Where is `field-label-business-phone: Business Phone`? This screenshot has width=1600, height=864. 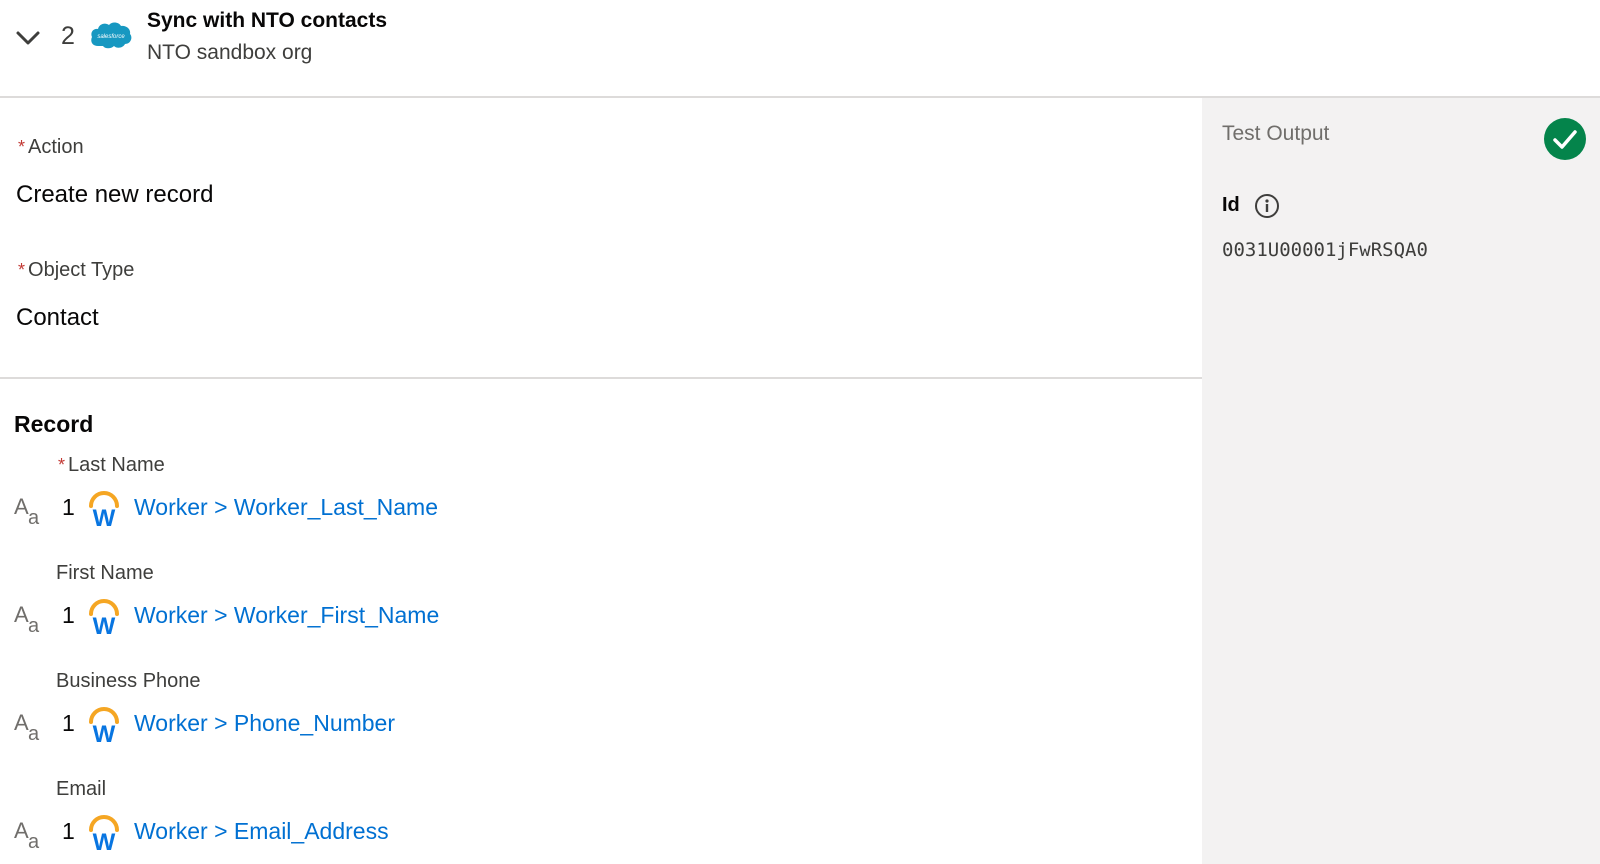
field-label-business-phone: Business Phone is located at coordinates (128, 681).